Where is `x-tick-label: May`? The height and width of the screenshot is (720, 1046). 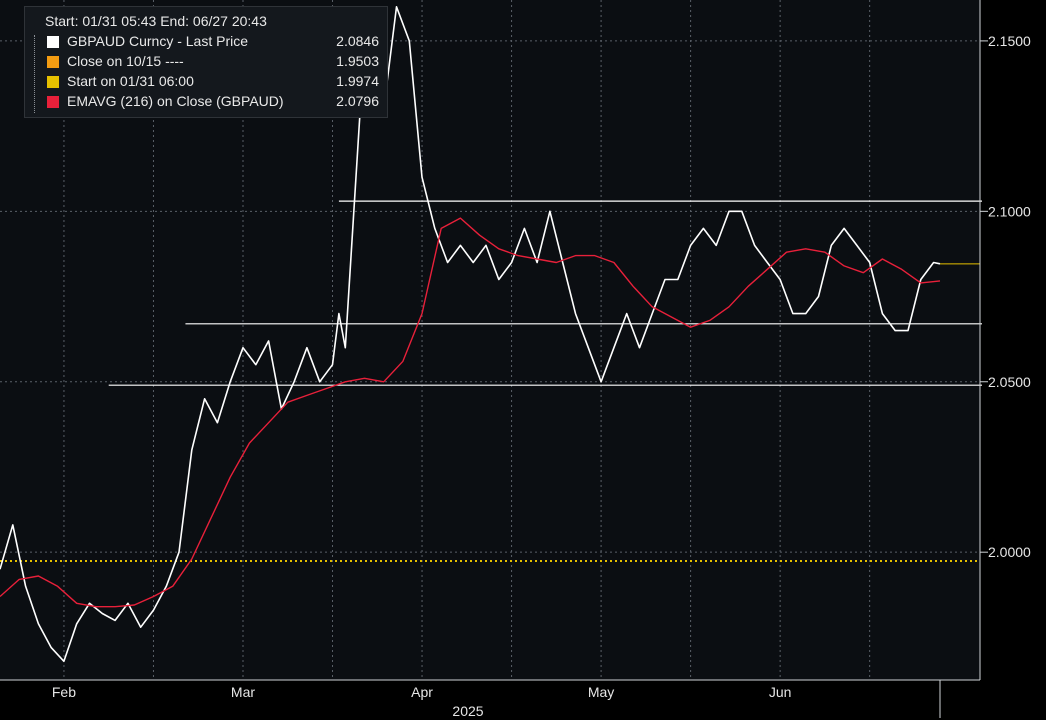 x-tick-label: May is located at coordinates (601, 692).